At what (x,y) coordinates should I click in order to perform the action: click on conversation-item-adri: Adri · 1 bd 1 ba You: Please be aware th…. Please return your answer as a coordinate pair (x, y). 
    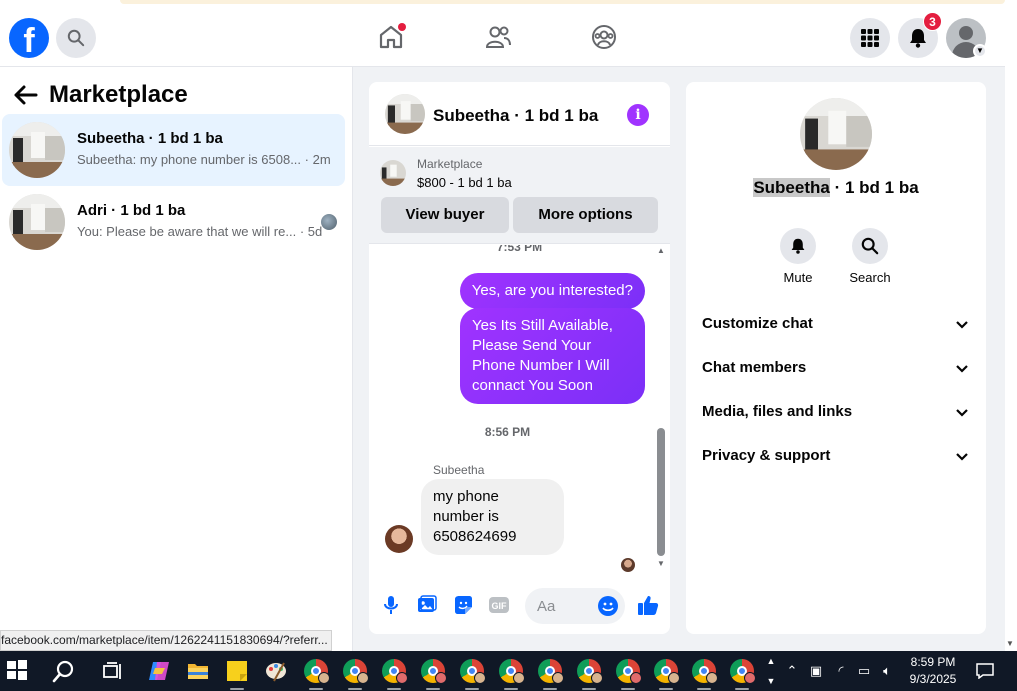
    Looking at the image, I should click on (173, 222).